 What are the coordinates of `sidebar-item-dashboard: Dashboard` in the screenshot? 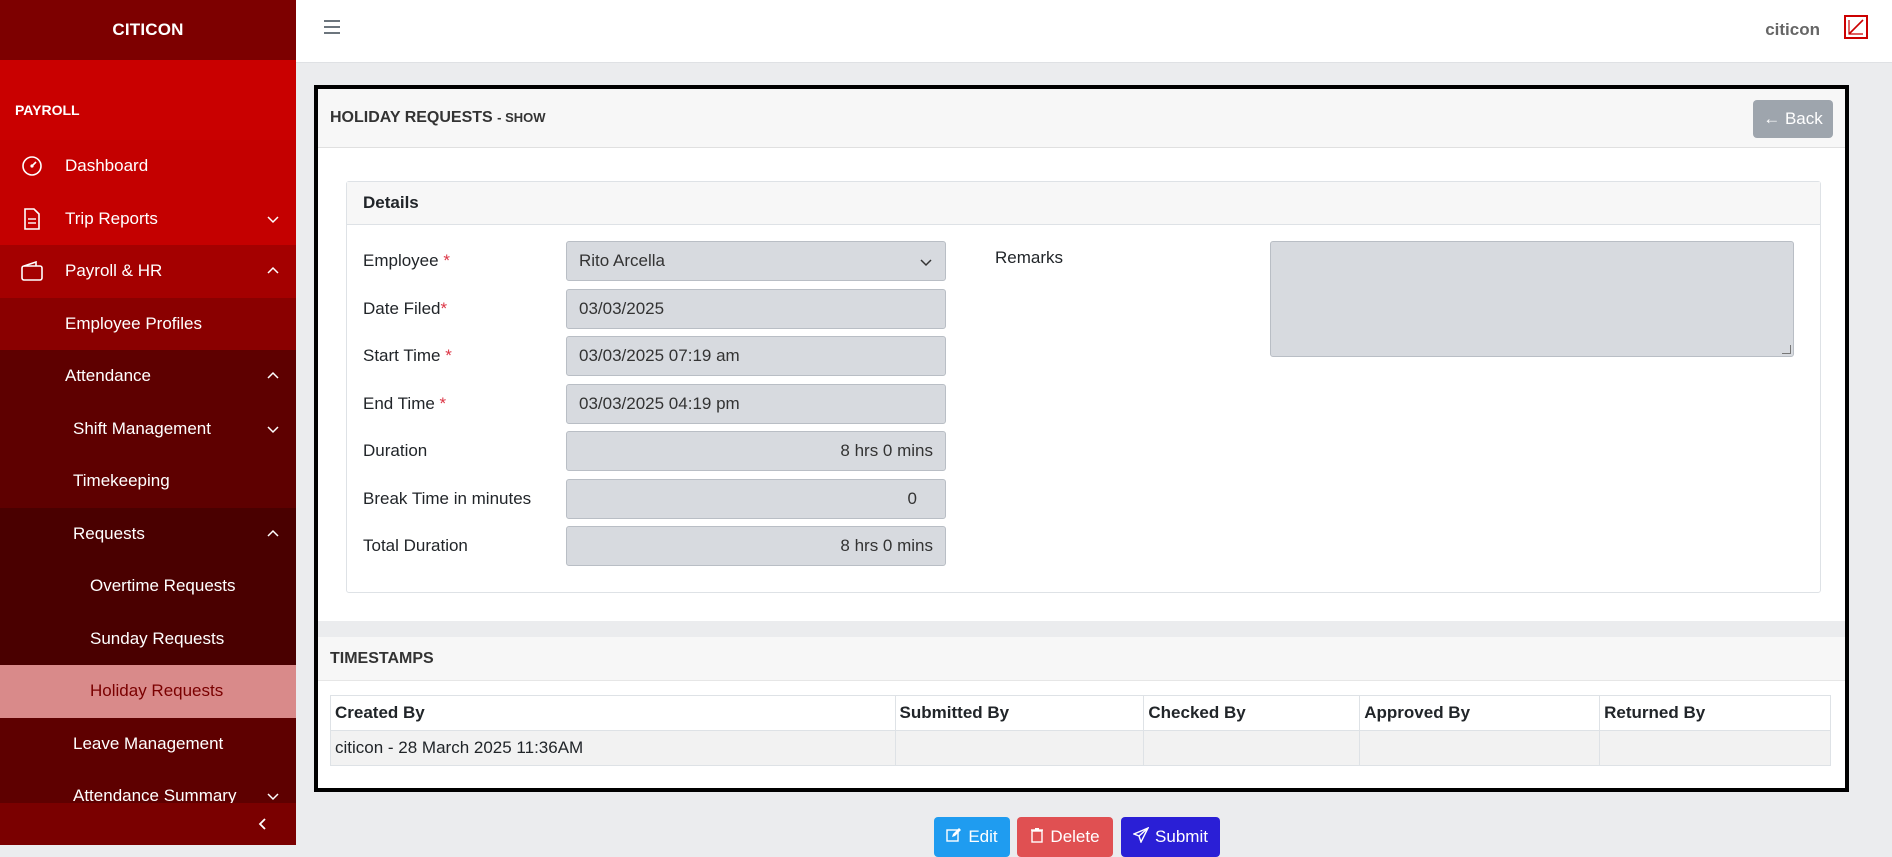 It's located at (148, 166).